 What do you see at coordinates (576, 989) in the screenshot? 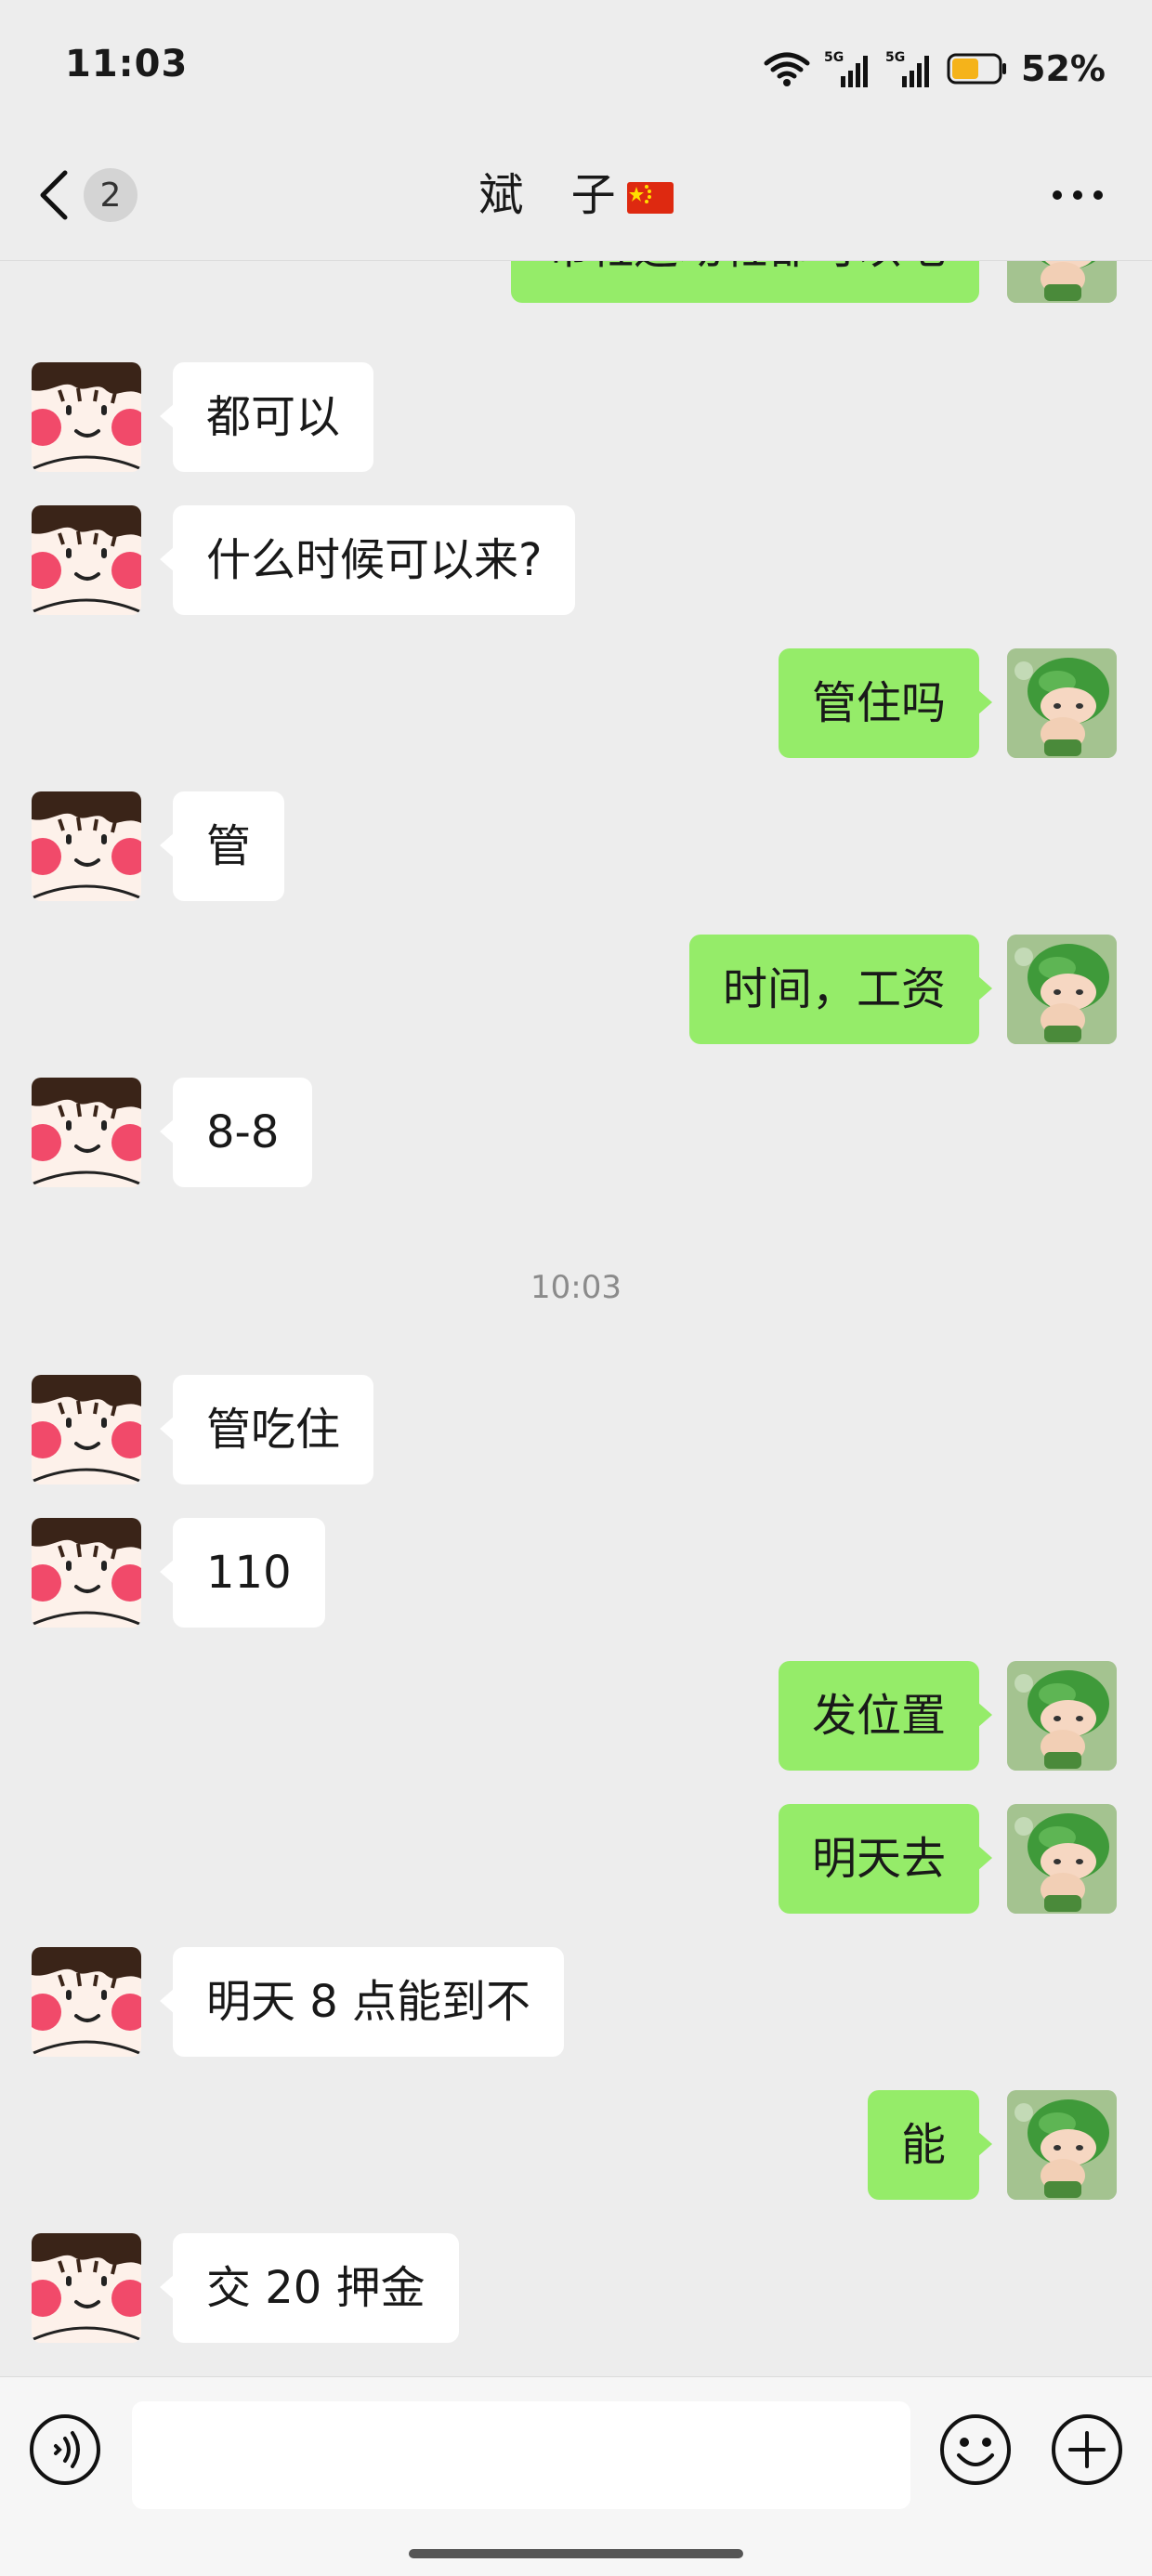
I see `message-row-sent: 时间，工资` at bounding box center [576, 989].